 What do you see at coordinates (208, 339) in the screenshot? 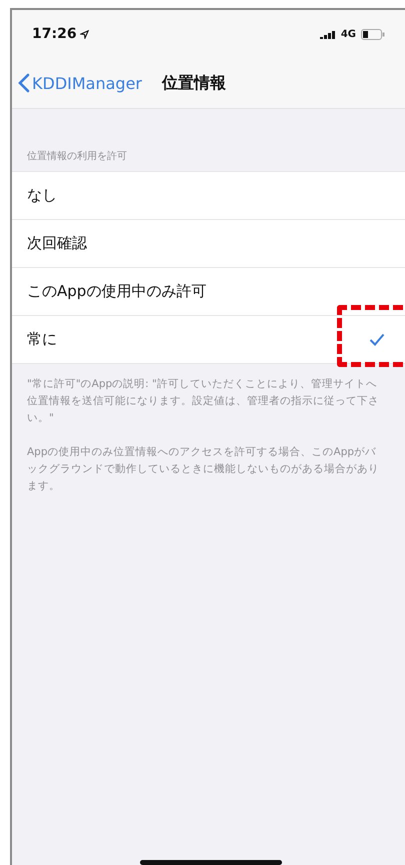
I see `option-row: 常に` at bounding box center [208, 339].